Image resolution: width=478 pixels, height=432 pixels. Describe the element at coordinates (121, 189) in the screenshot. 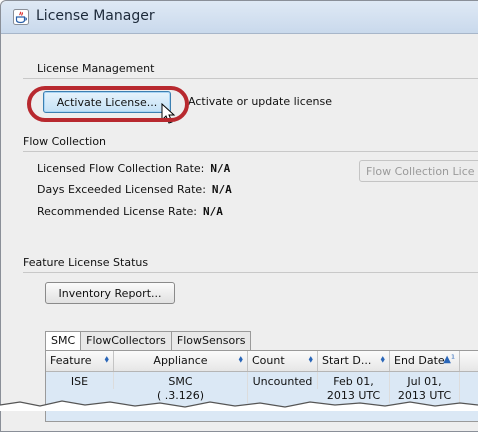

I see `days-exceeded-label: Days Exceeded Licensed Rate:` at that location.